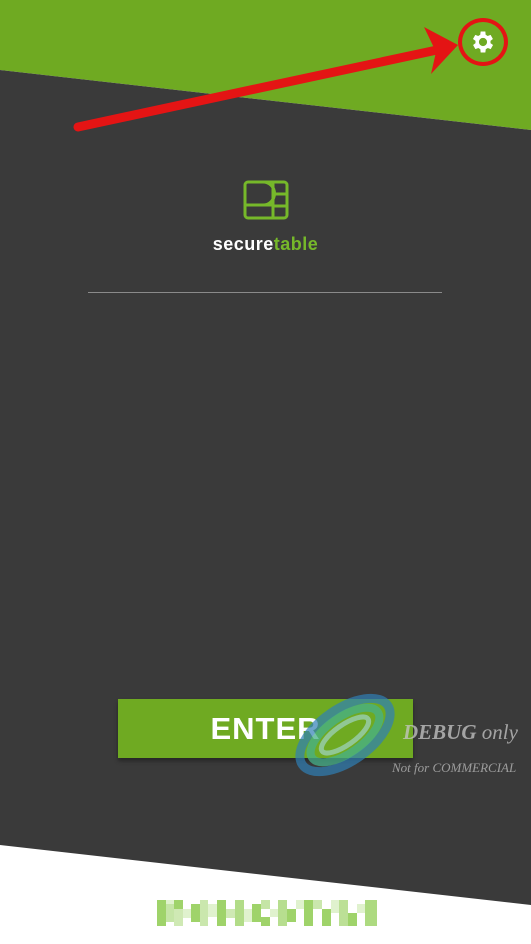 The height and width of the screenshot is (944, 531). What do you see at coordinates (265, 292) in the screenshot?
I see `divider` at bounding box center [265, 292].